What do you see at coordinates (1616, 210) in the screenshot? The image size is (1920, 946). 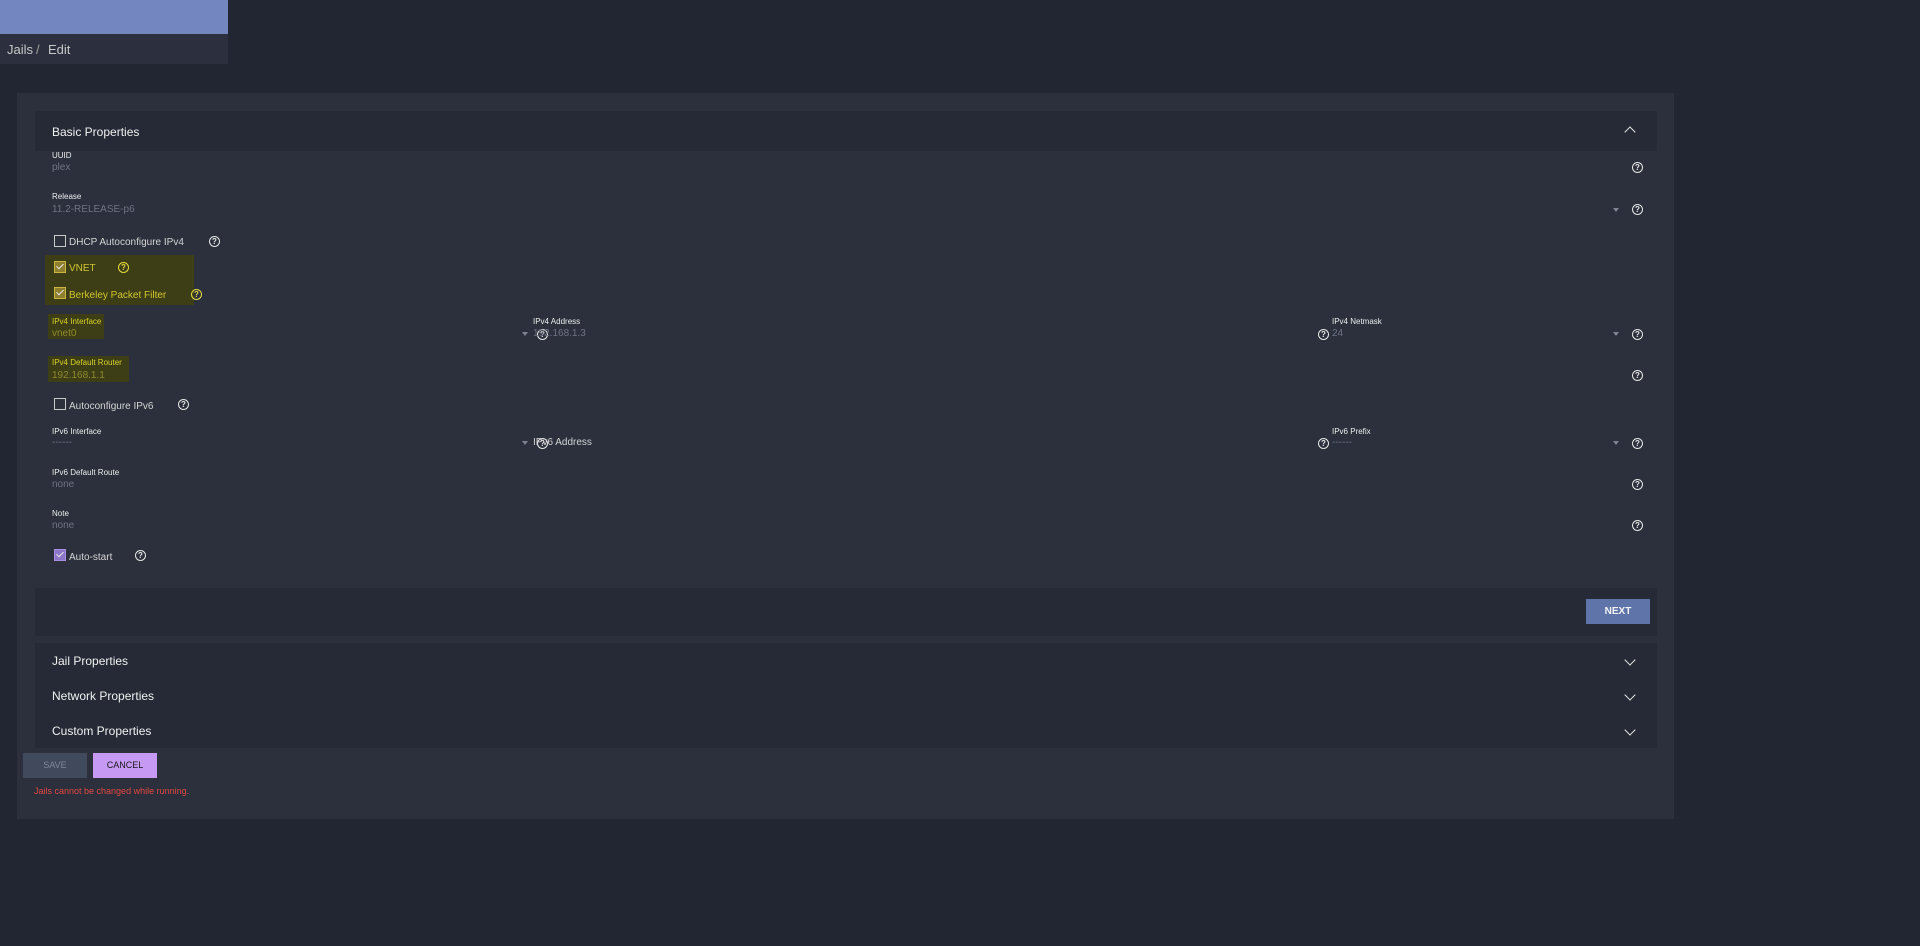 I see `release-dropdown-icon` at bounding box center [1616, 210].